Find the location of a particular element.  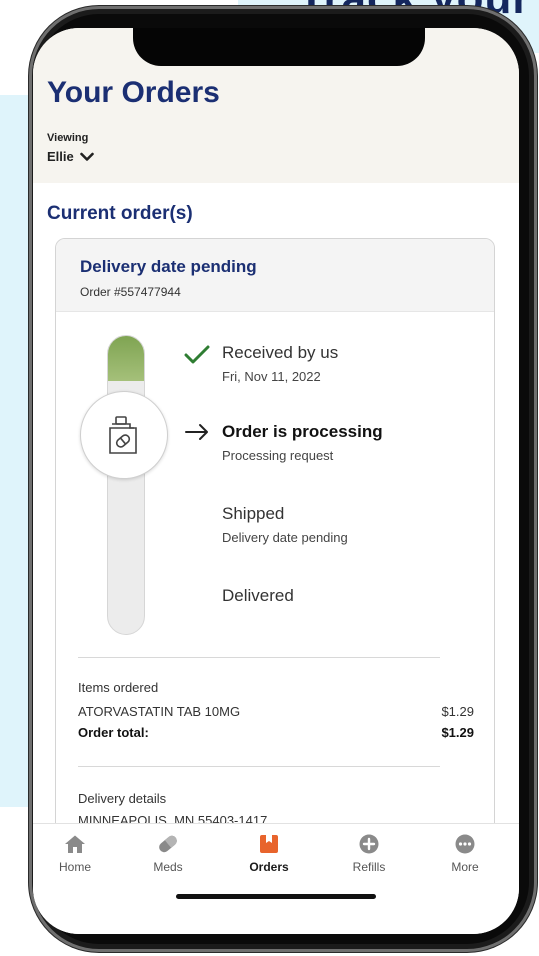

pill-icon is located at coordinates (168, 844).